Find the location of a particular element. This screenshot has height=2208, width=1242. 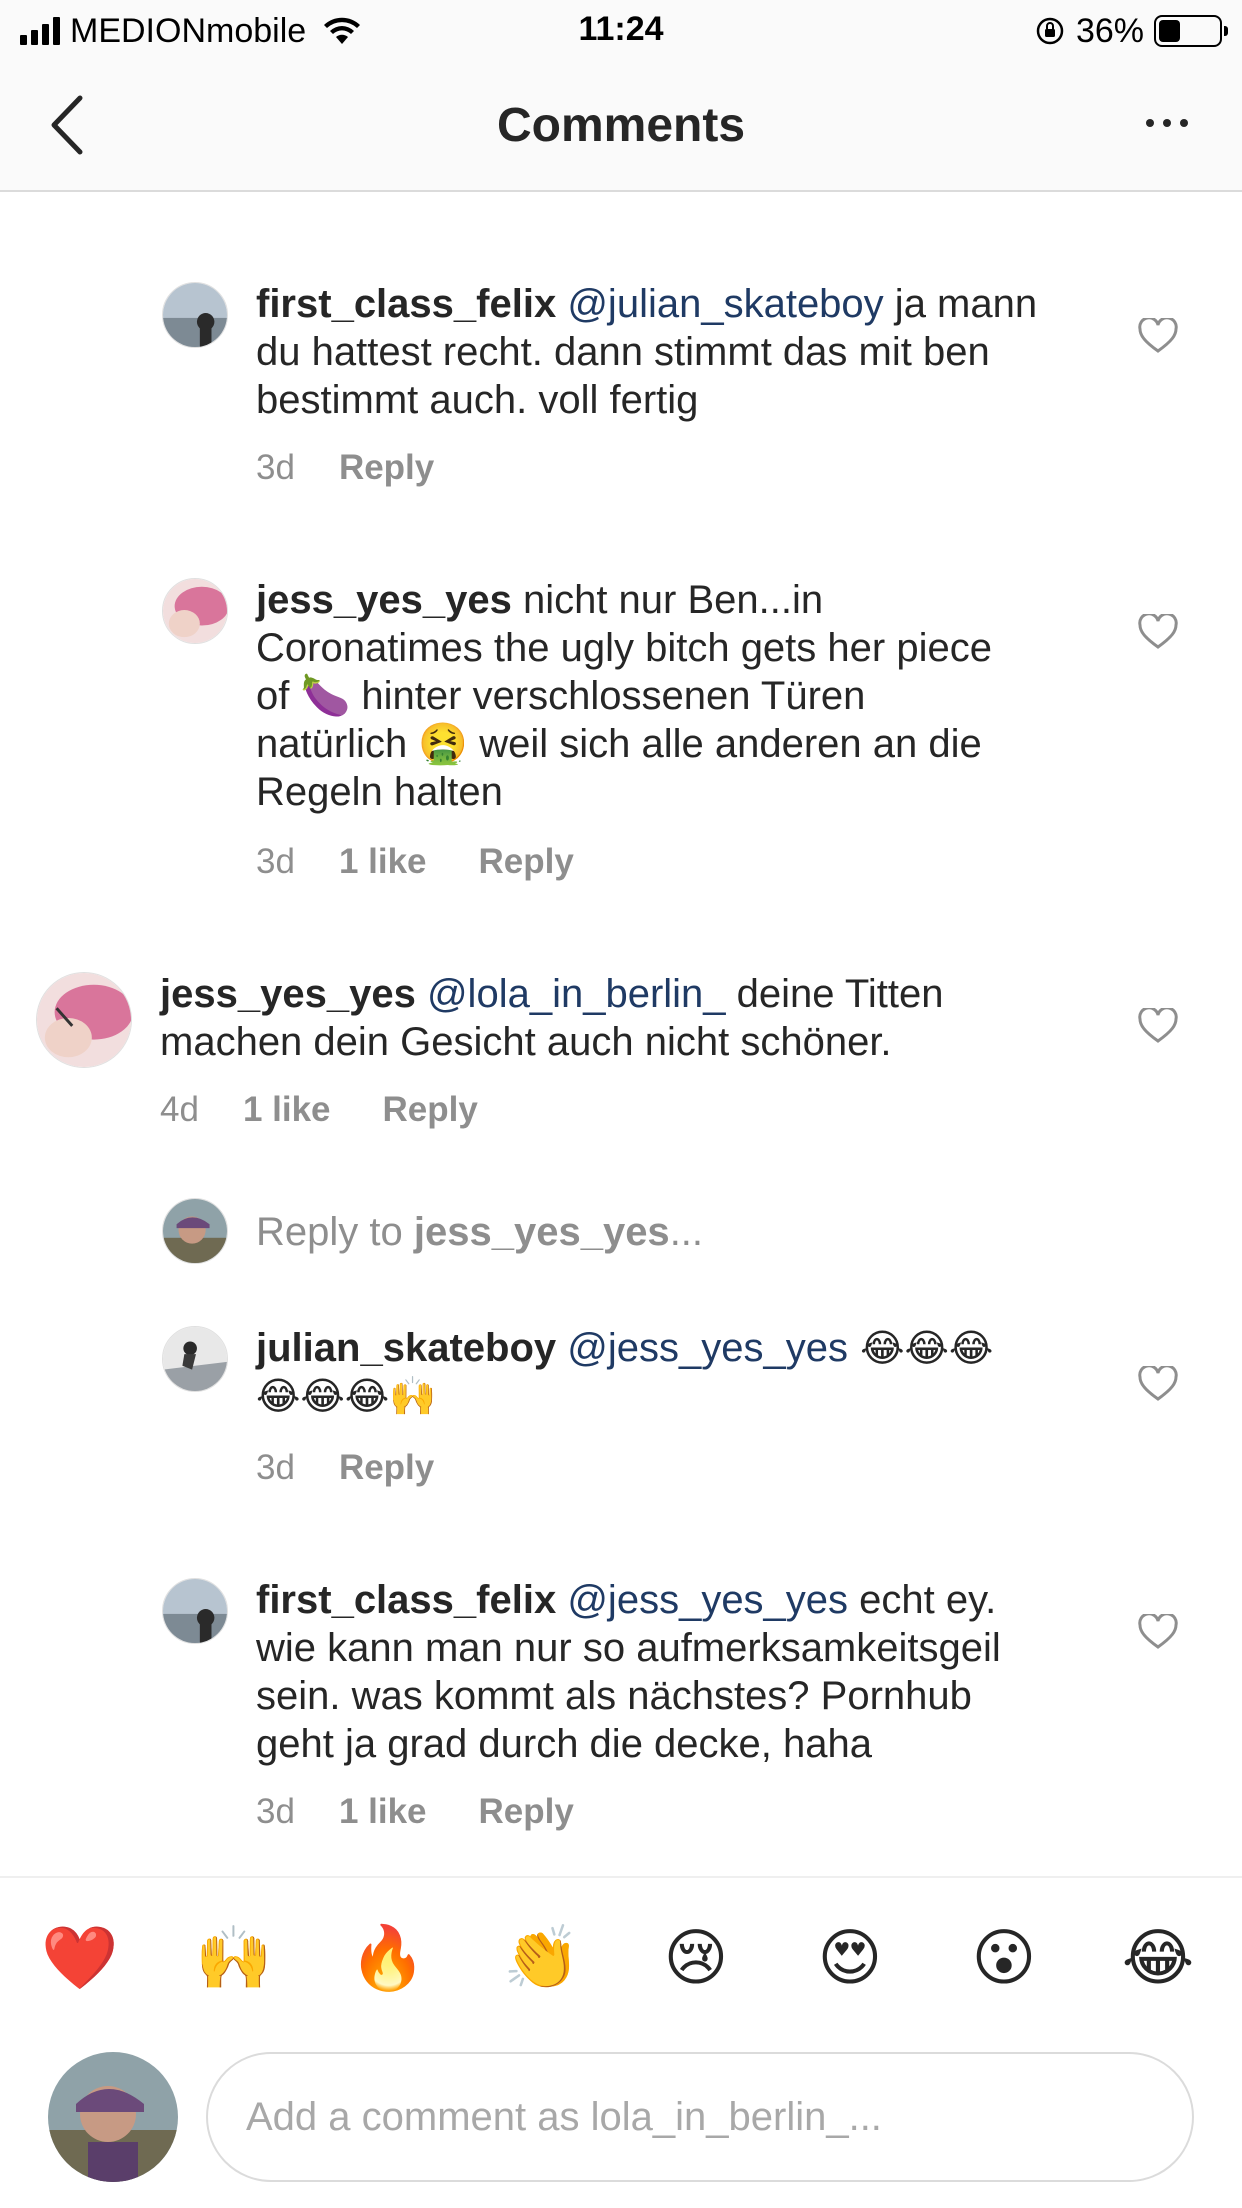

more-horizontal-icon is located at coordinates (1167, 123).